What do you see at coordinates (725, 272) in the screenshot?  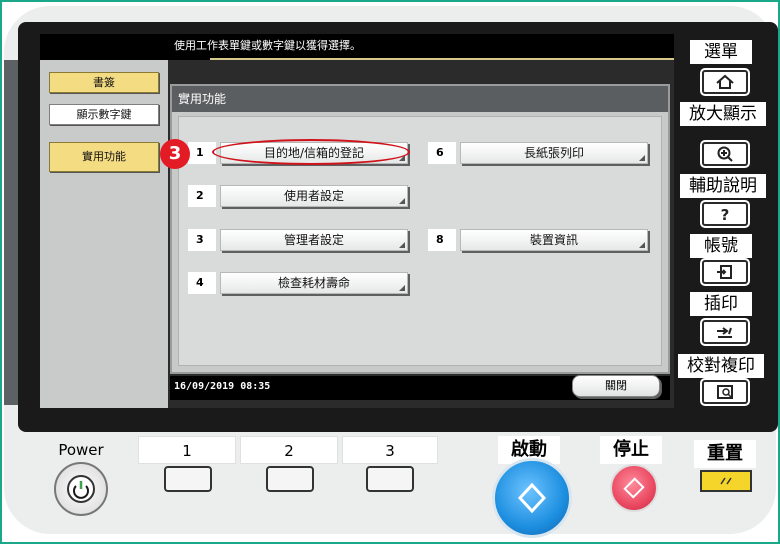 I see `account-icon` at bounding box center [725, 272].